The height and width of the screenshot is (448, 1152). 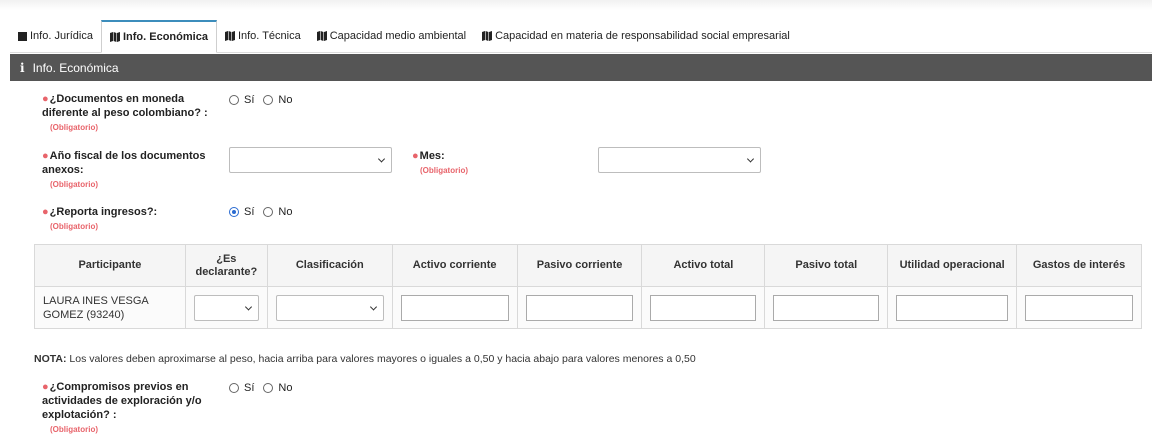 I want to click on cell-activo-corriente, so click(x=454, y=307).